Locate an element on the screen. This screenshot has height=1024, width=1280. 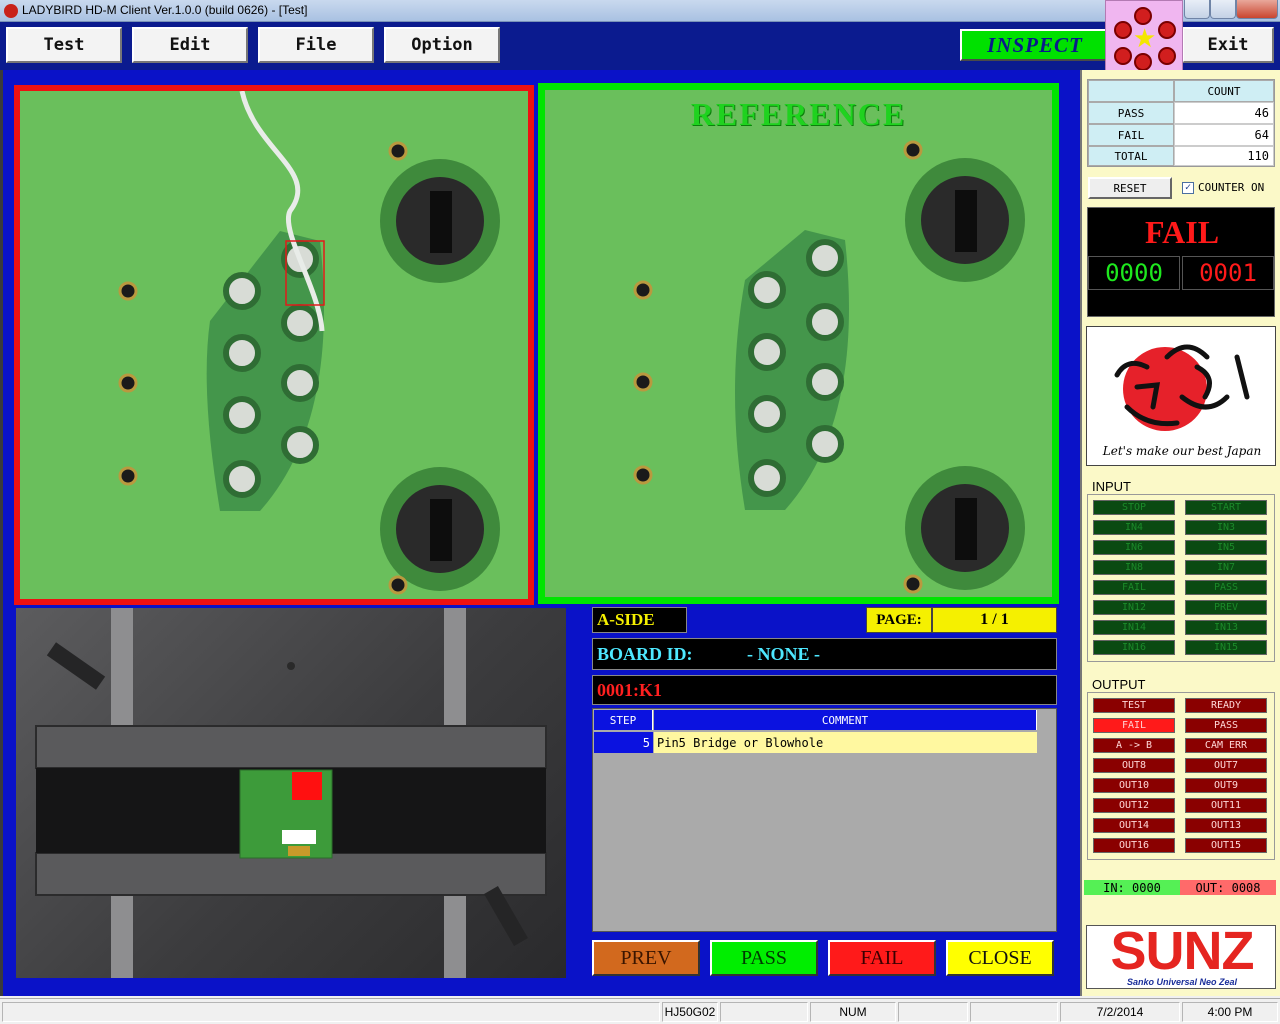
minimize-button is located at coordinates (1197, 9).